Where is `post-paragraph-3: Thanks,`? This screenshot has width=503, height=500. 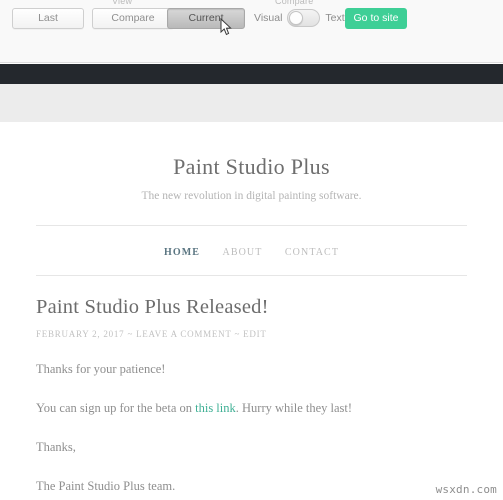 post-paragraph-3: Thanks, is located at coordinates (56, 446).